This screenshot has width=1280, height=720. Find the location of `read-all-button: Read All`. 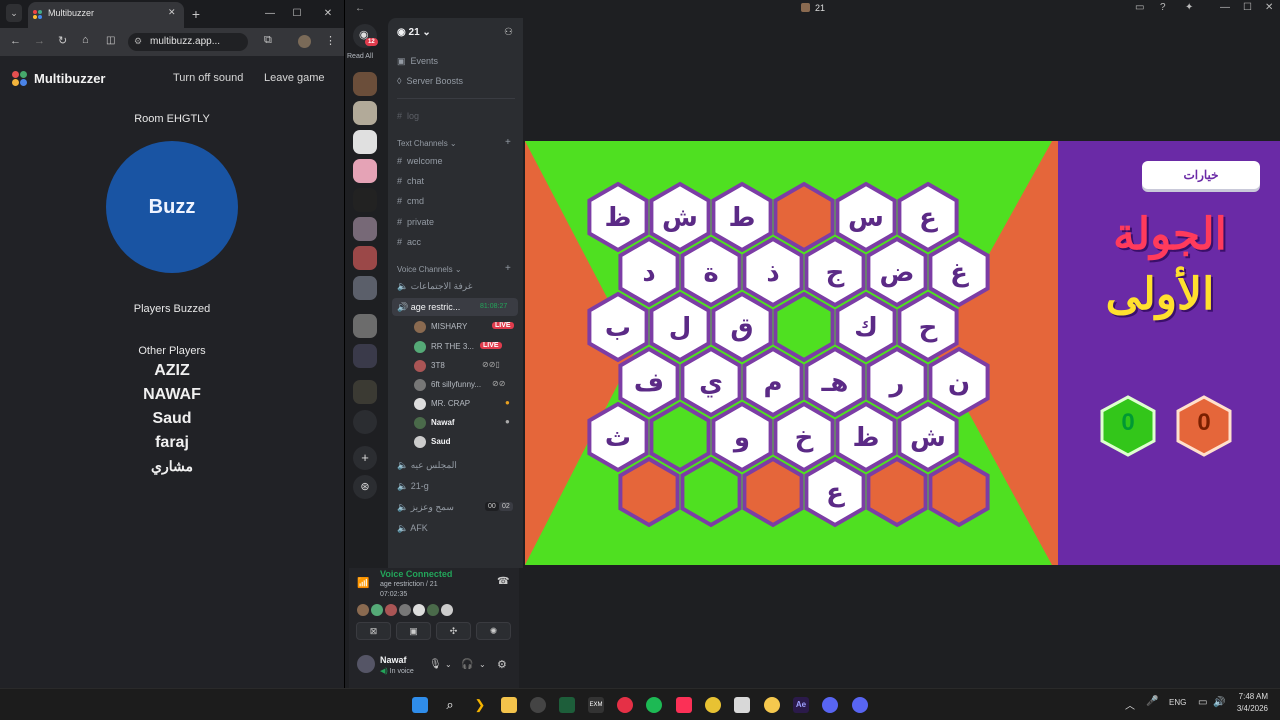

read-all-button: Read All is located at coordinates (360, 56).